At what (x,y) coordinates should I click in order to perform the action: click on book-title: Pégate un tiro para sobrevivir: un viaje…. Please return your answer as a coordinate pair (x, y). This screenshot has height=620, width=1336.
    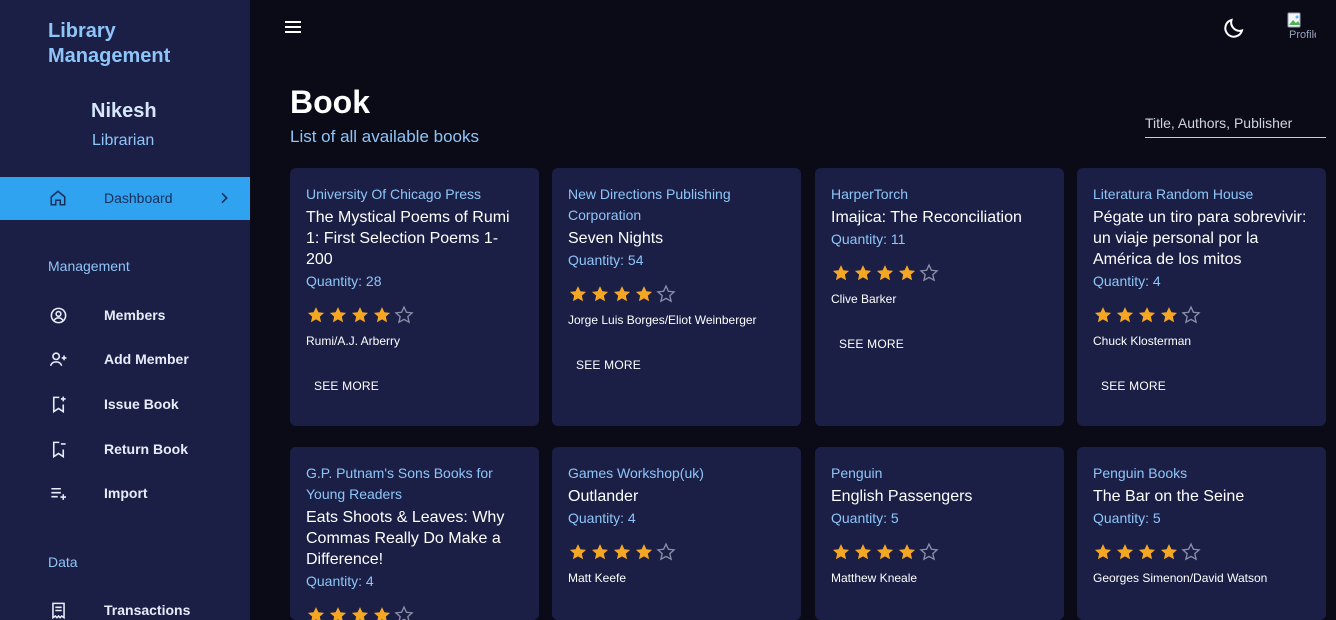
    Looking at the image, I should click on (1200, 238).